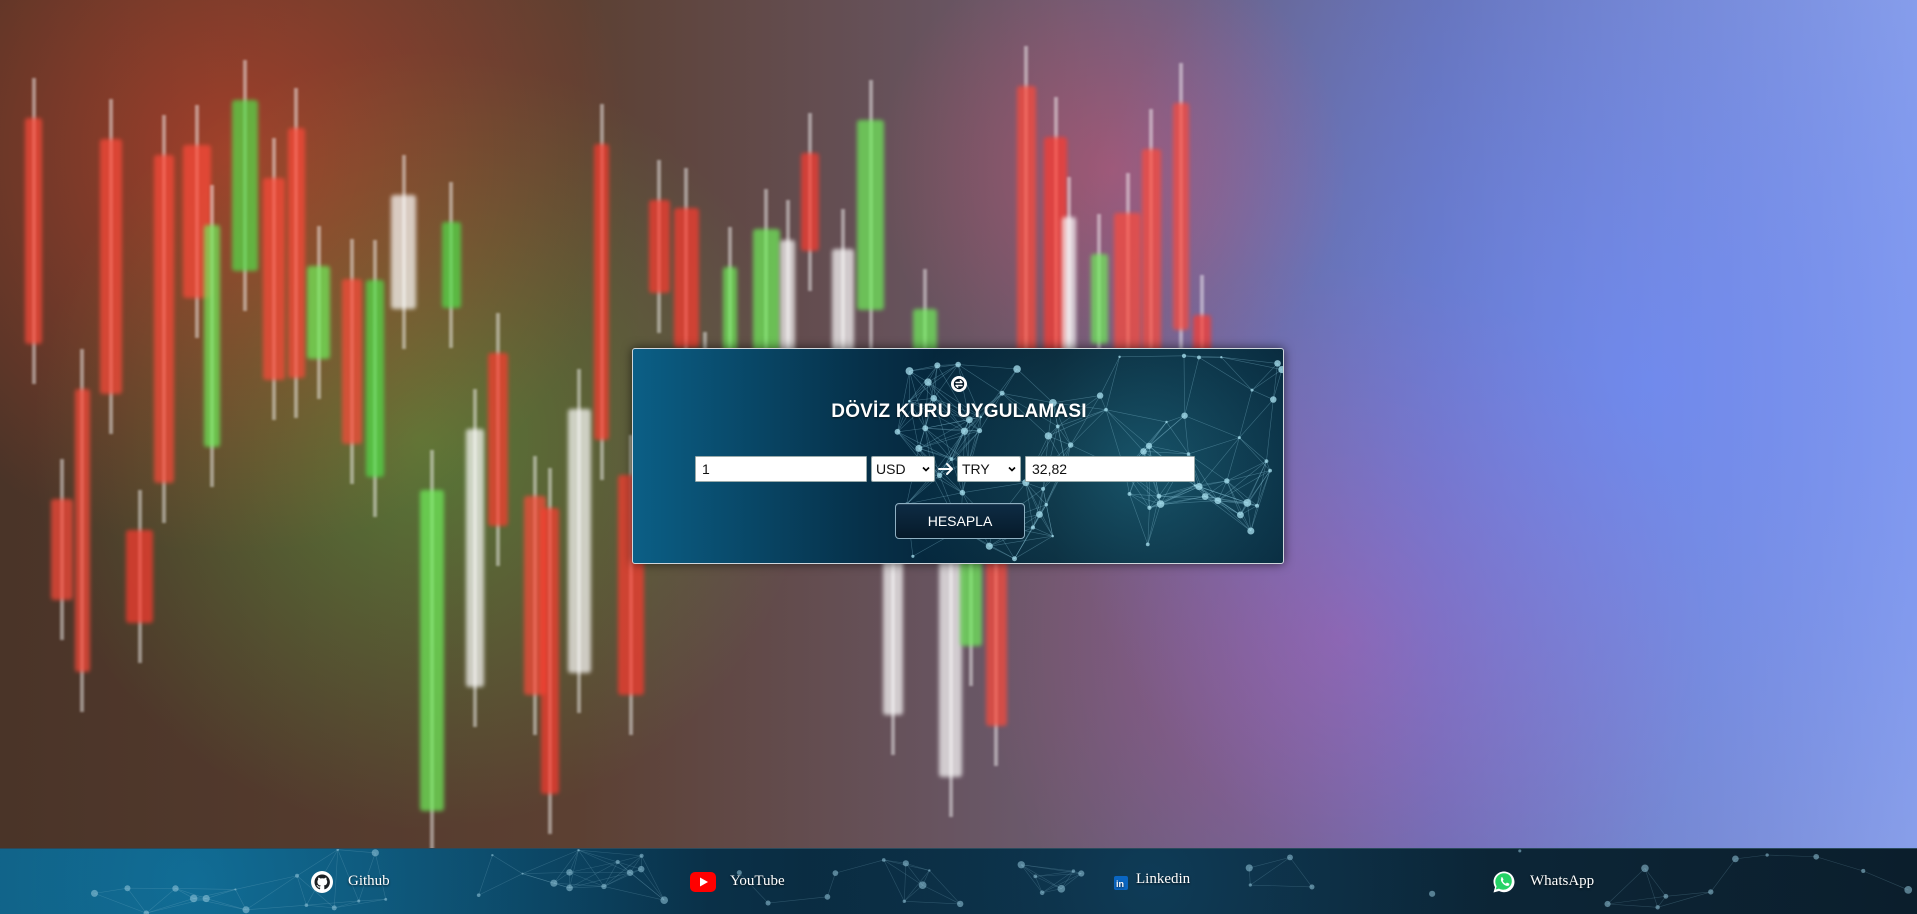  Describe the element at coordinates (703, 882) in the screenshot. I see `youtube-icon` at that location.